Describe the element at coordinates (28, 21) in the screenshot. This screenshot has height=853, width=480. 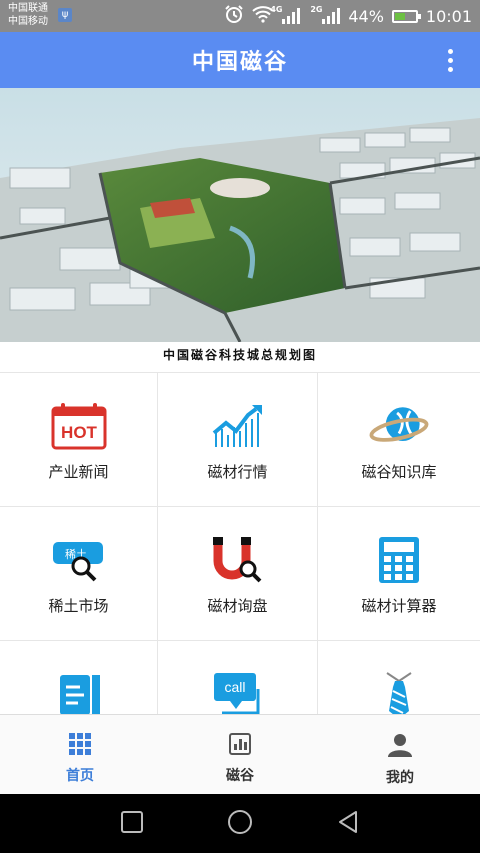
I see `carrier-2: 中国移动` at that location.